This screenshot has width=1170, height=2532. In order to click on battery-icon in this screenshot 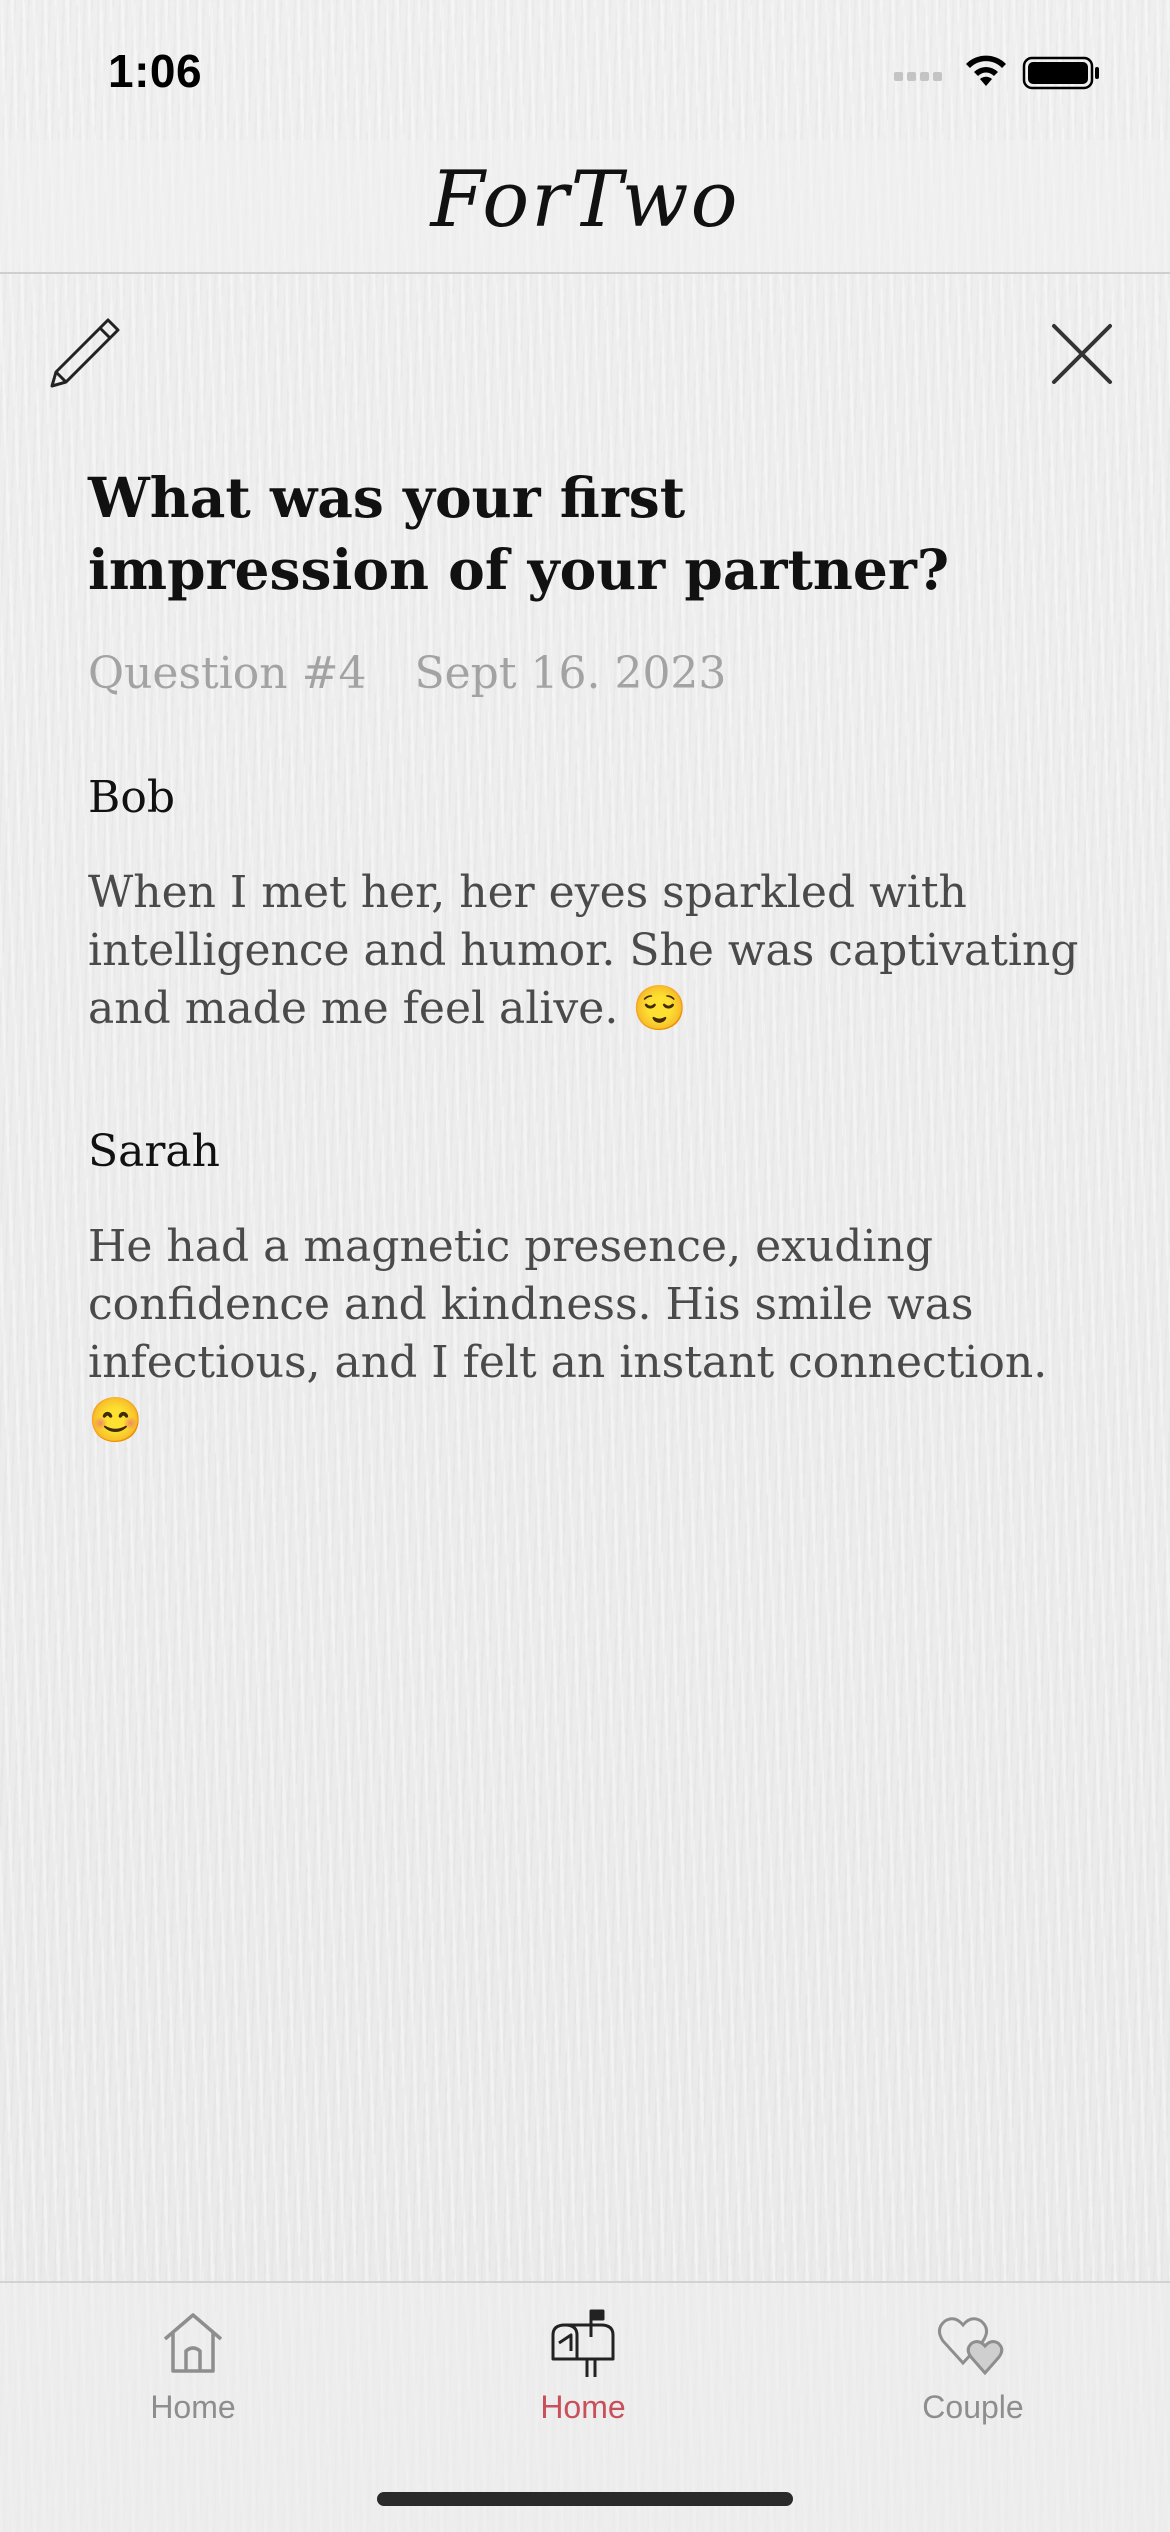, I will do `click(1060, 73)`.